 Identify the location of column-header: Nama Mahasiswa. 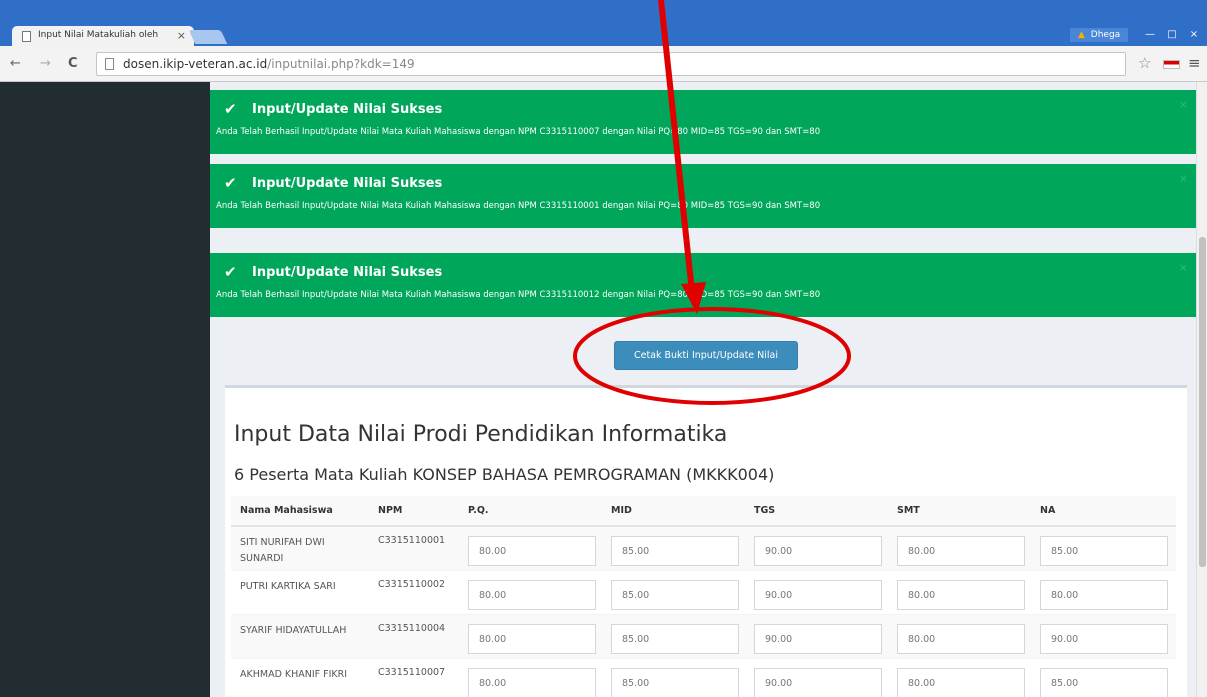
(300, 511).